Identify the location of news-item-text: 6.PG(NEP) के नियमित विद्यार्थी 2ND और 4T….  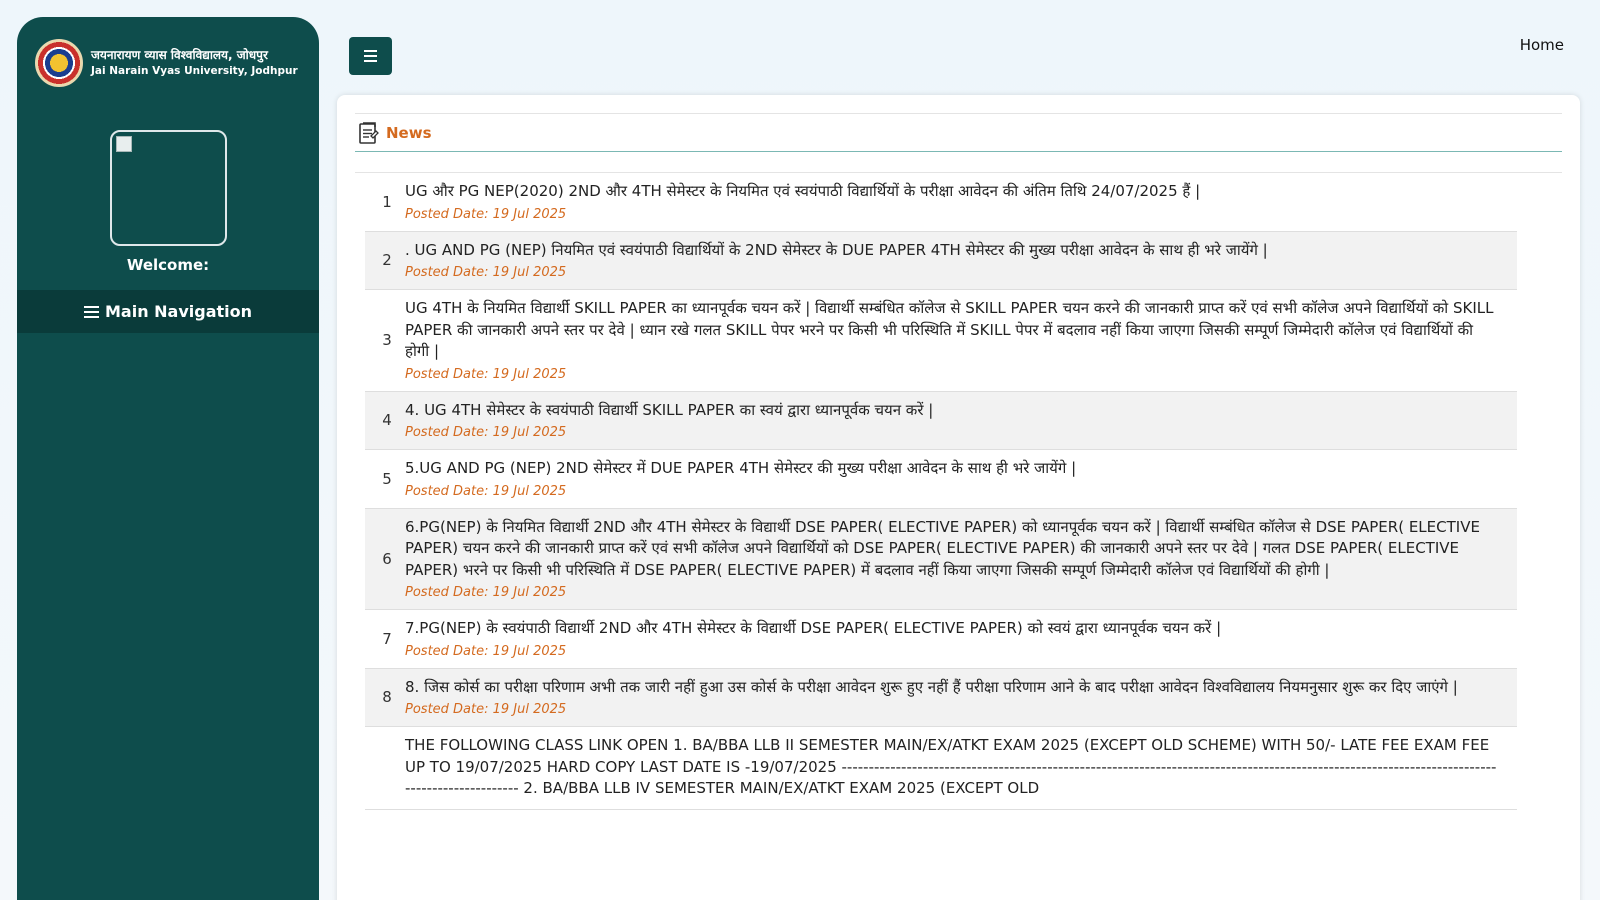
(951, 549).